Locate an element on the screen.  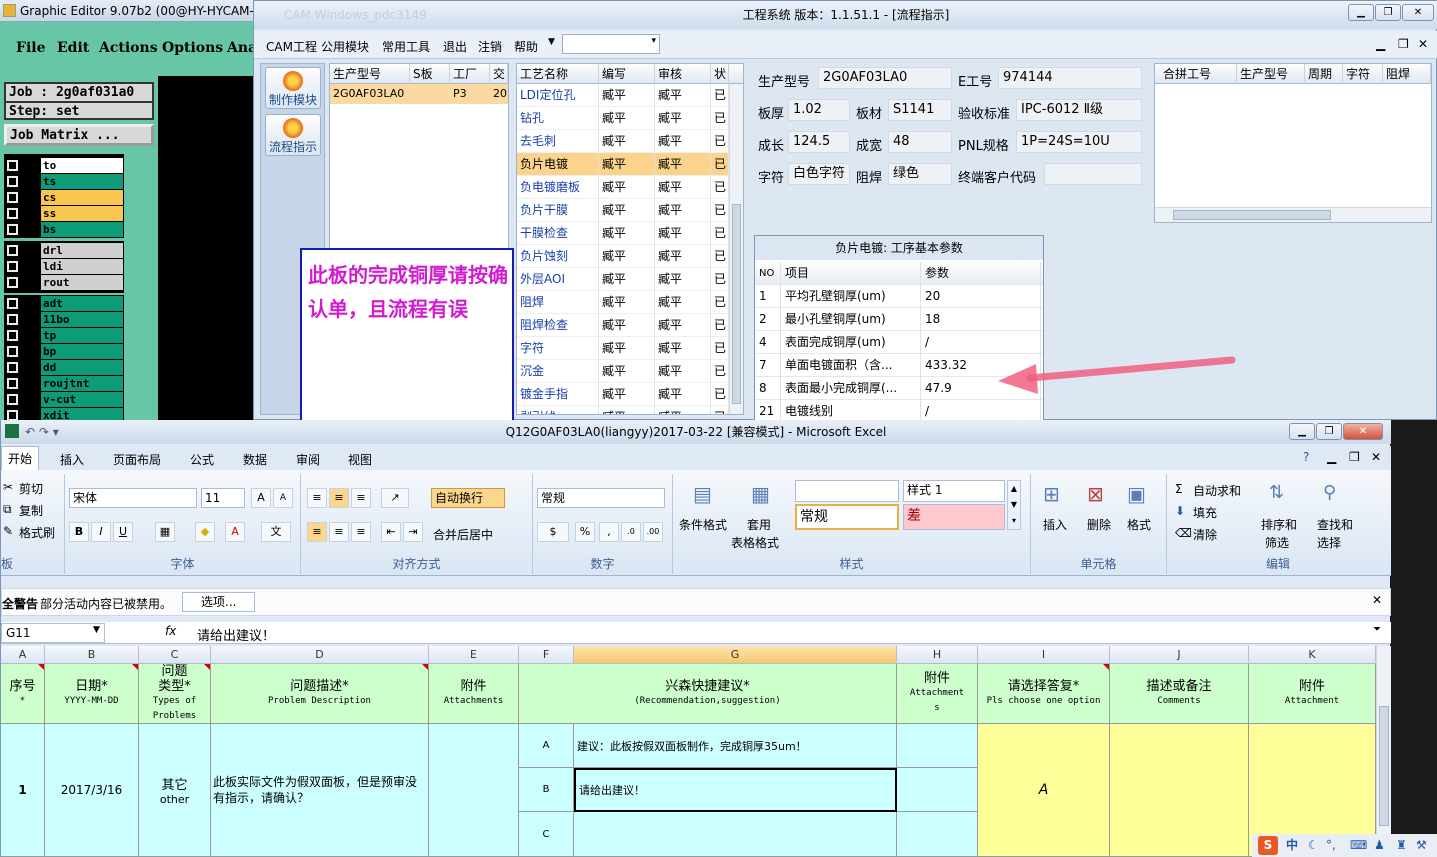
header-cell-i: 请选择答复* Pls choose one option is located at coordinates (1044, 694).